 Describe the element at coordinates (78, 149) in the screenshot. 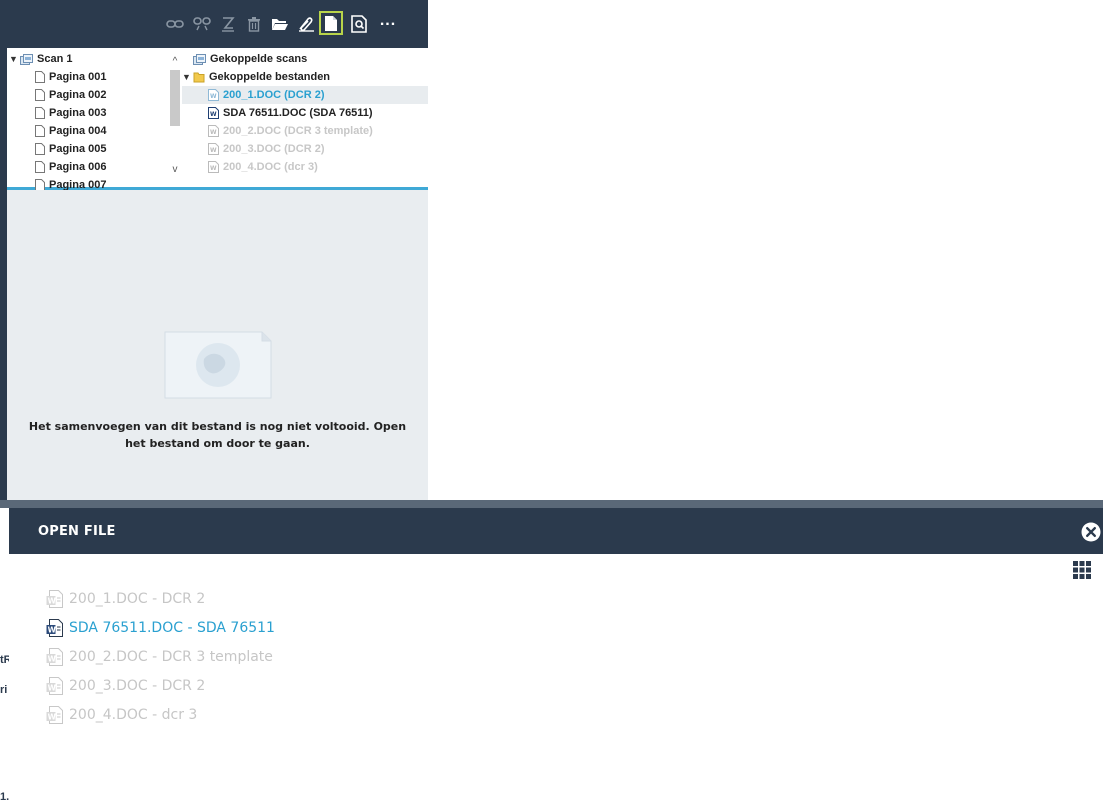

I see `scan-page-label: Pagina 005` at that location.